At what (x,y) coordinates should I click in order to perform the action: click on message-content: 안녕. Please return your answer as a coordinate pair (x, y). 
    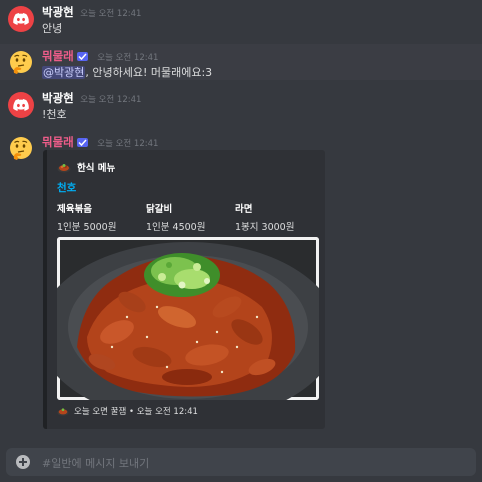
    Looking at the image, I should click on (52, 28).